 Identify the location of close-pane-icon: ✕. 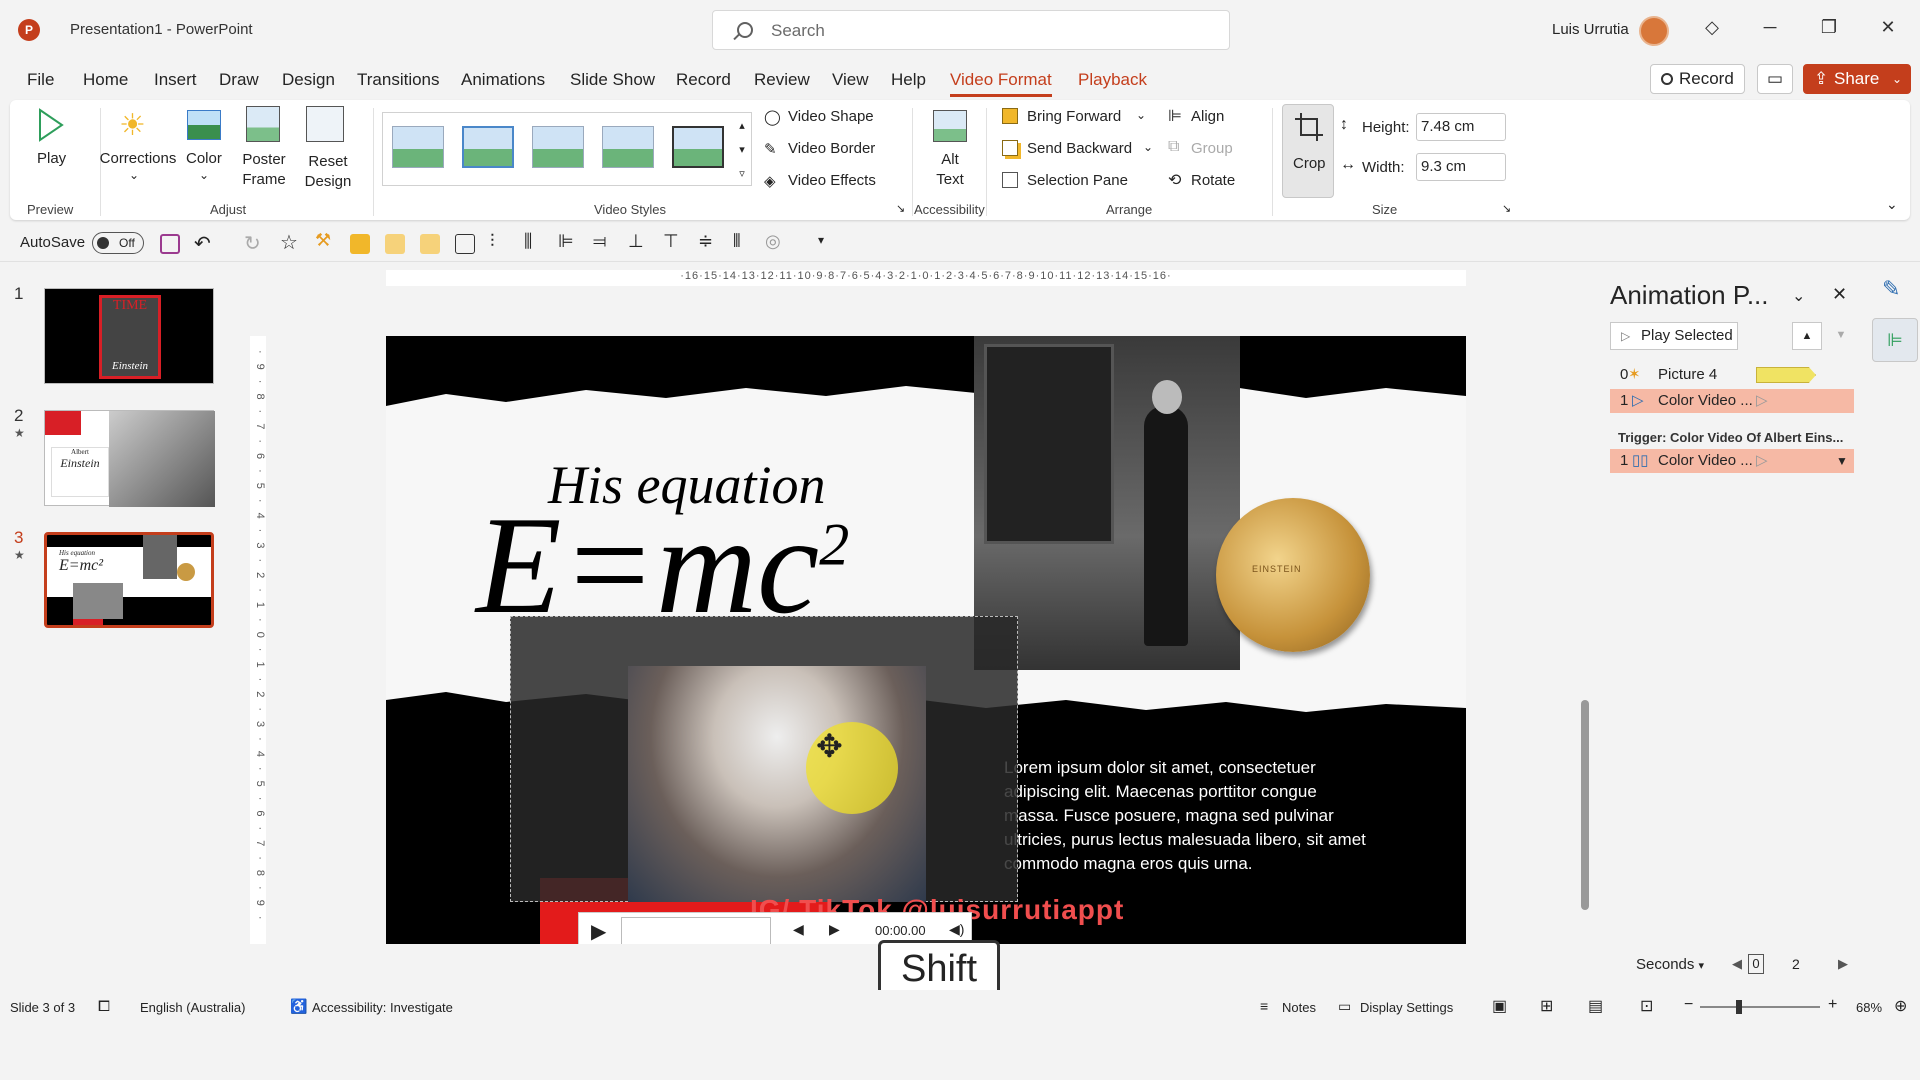
(1839, 294).